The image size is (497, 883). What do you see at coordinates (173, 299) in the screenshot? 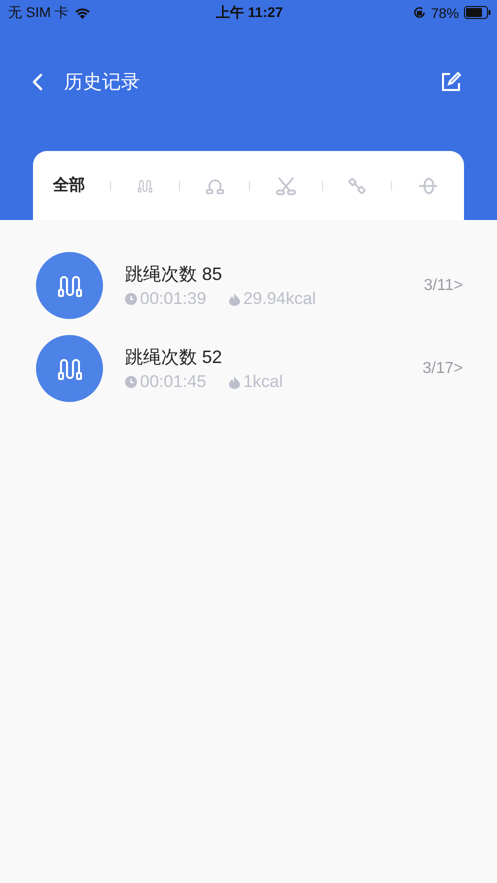
I see `duration-text: 00:01:39` at bounding box center [173, 299].